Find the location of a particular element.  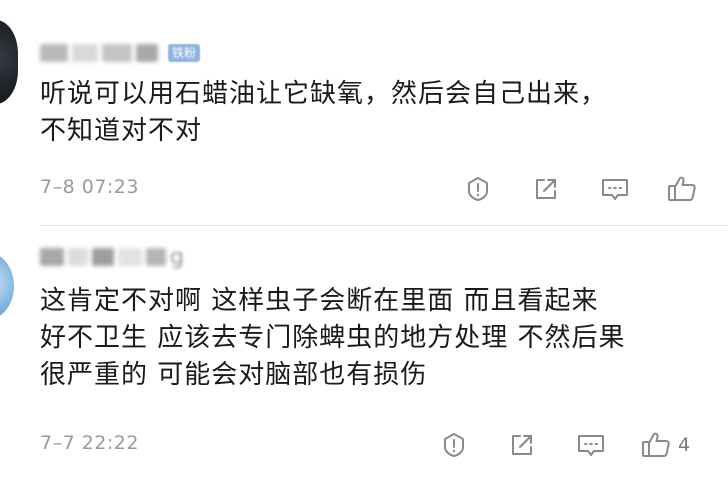

timestamp: 7–7 22:22 is located at coordinates (89, 443).